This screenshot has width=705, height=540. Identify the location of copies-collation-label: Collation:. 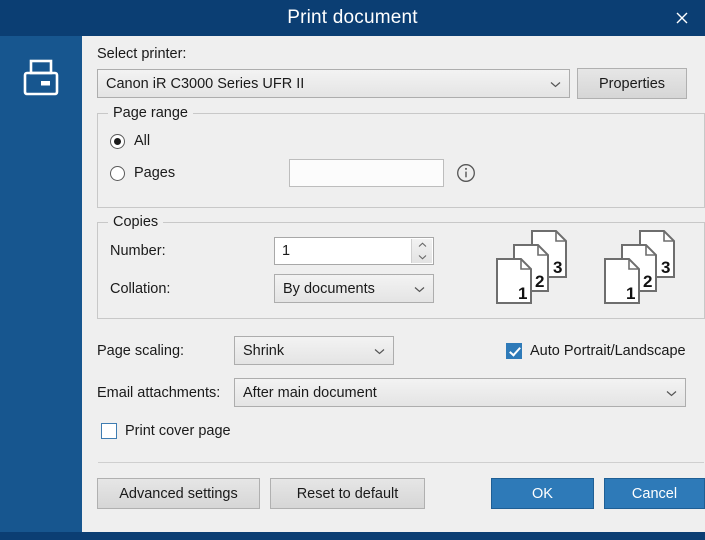
(140, 288).